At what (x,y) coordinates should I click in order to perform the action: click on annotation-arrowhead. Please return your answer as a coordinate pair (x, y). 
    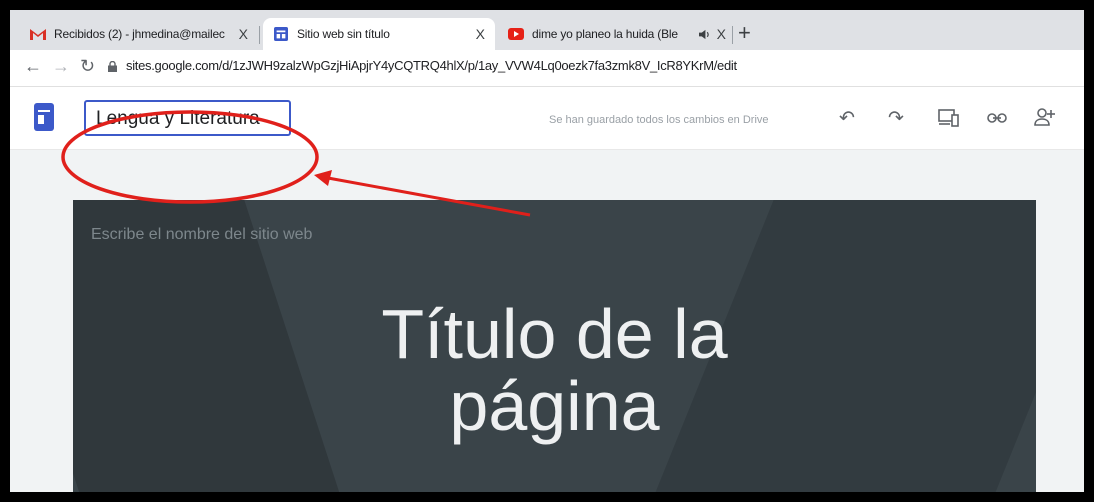
    Looking at the image, I should click on (323, 178).